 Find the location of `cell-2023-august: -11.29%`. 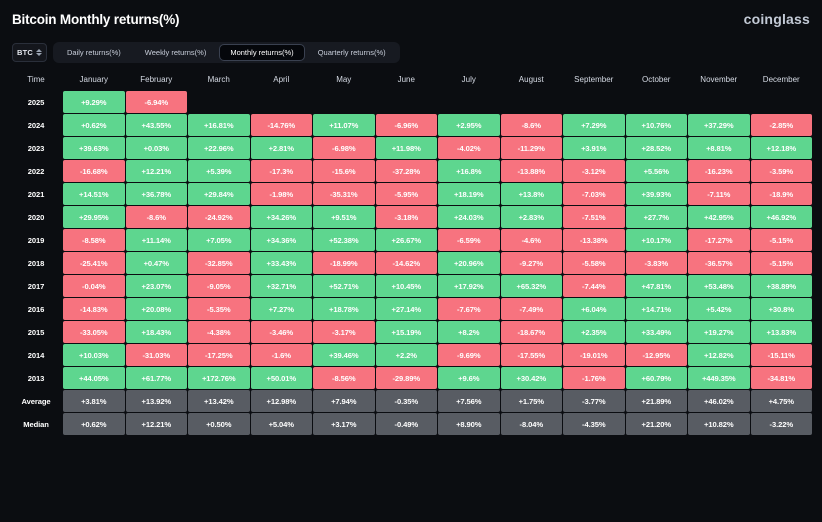

cell-2023-august: -11.29% is located at coordinates (531, 148).